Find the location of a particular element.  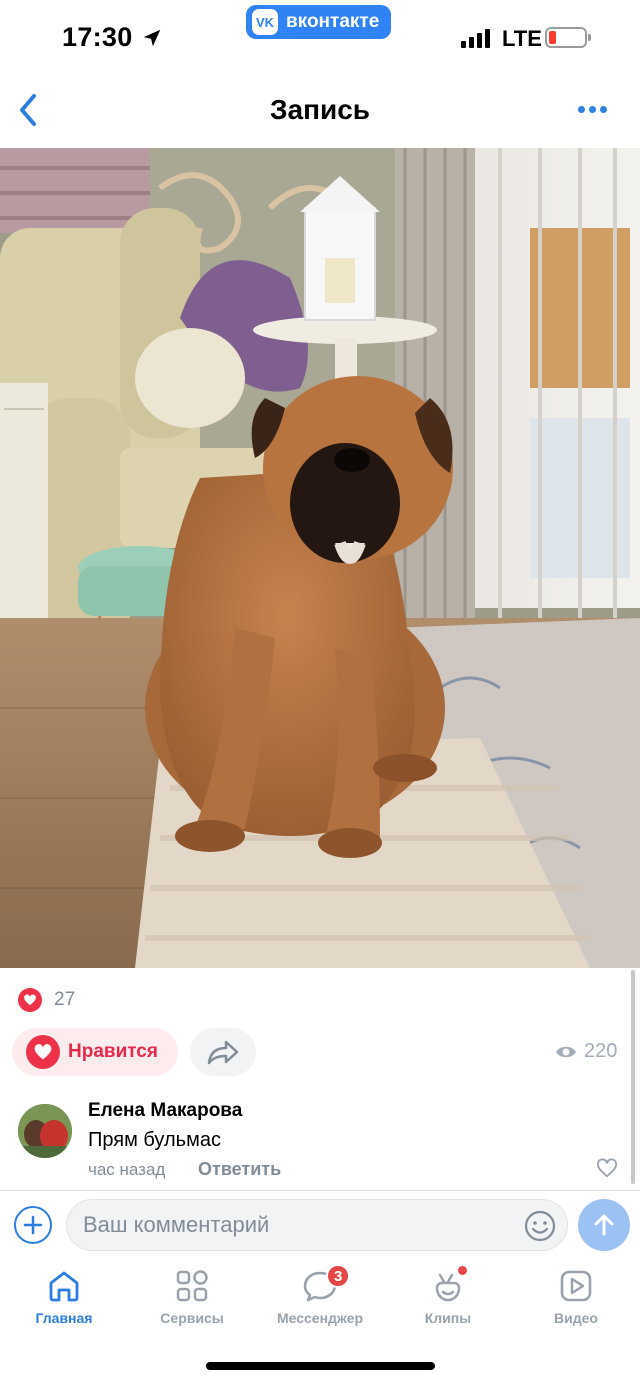

share-button is located at coordinates (223, 1052).